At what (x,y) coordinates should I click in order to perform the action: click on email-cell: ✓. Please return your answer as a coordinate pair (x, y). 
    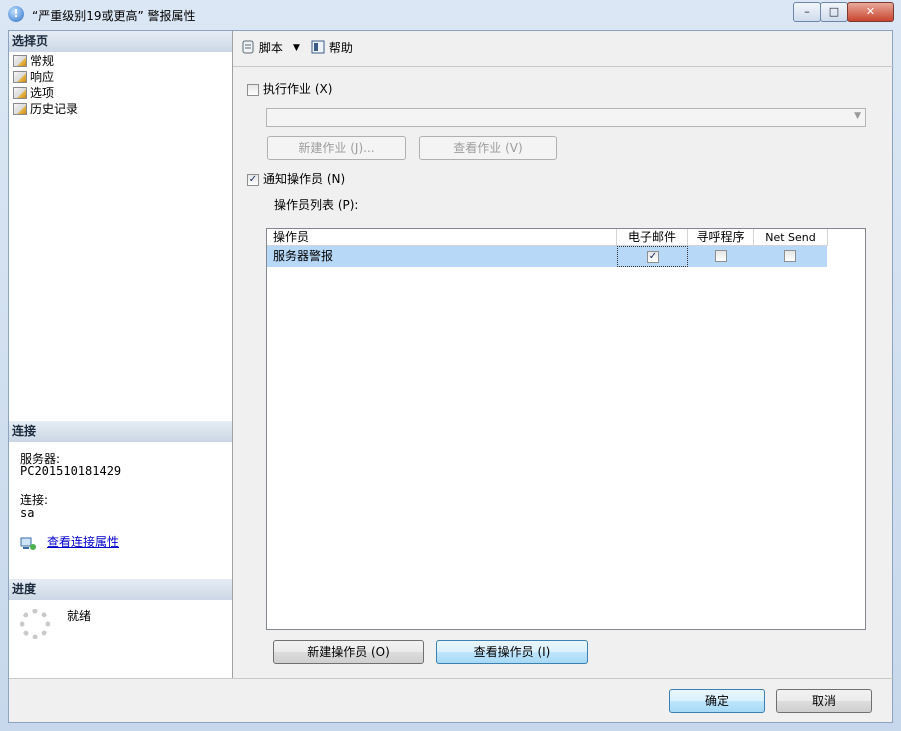
    Looking at the image, I should click on (652, 256).